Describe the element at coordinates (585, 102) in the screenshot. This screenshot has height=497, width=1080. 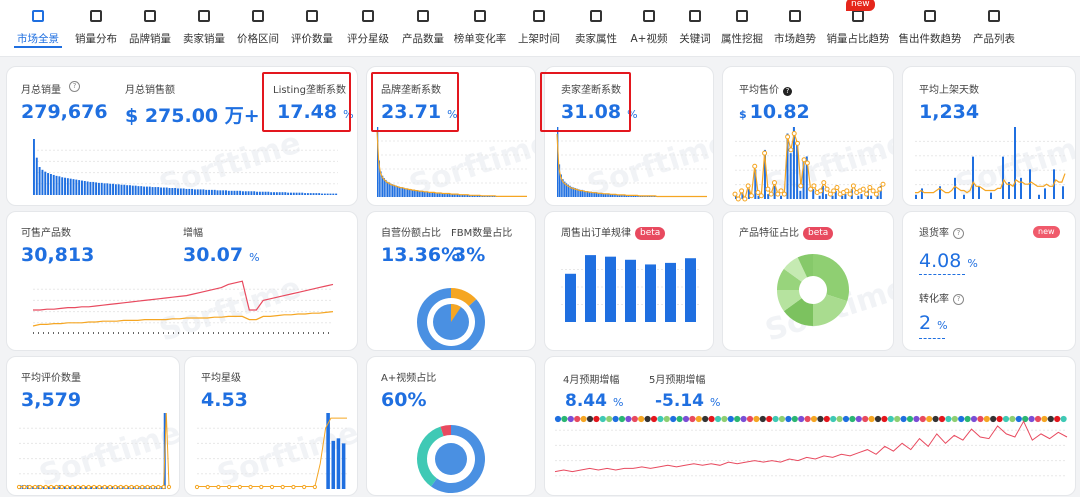
I see `highlight-box` at that location.